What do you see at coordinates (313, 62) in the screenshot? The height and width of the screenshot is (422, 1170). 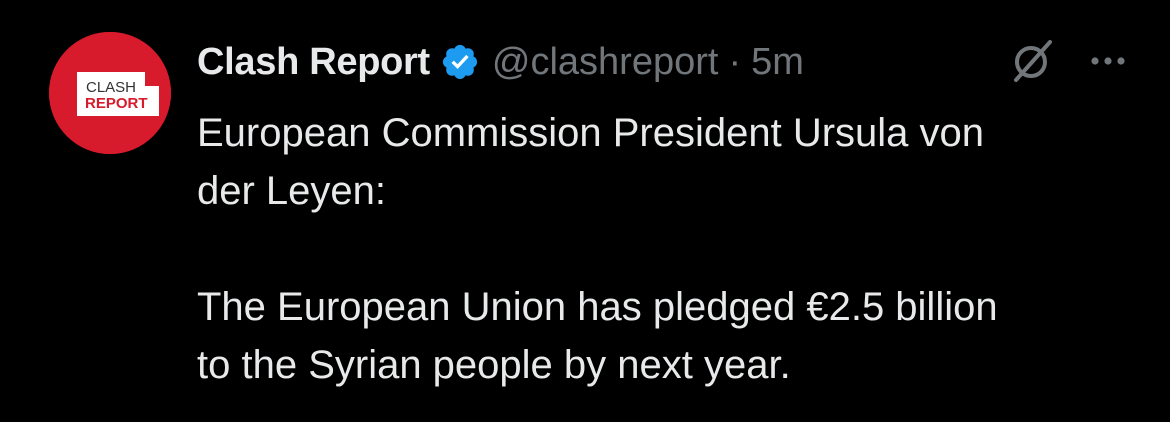 I see `display-name: Clash Report` at bounding box center [313, 62].